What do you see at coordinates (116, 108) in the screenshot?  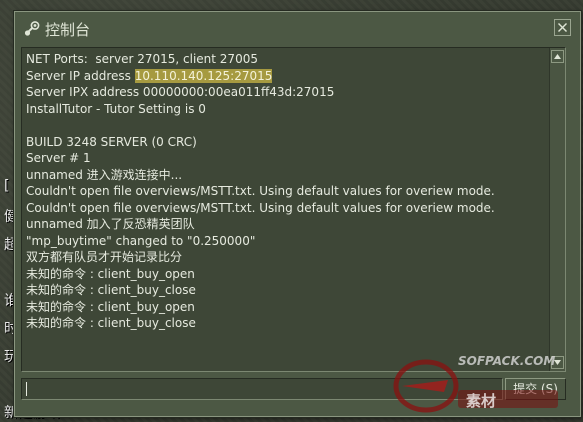 I see `console-line: InstallTutor - Tutor Setting is 0` at bounding box center [116, 108].